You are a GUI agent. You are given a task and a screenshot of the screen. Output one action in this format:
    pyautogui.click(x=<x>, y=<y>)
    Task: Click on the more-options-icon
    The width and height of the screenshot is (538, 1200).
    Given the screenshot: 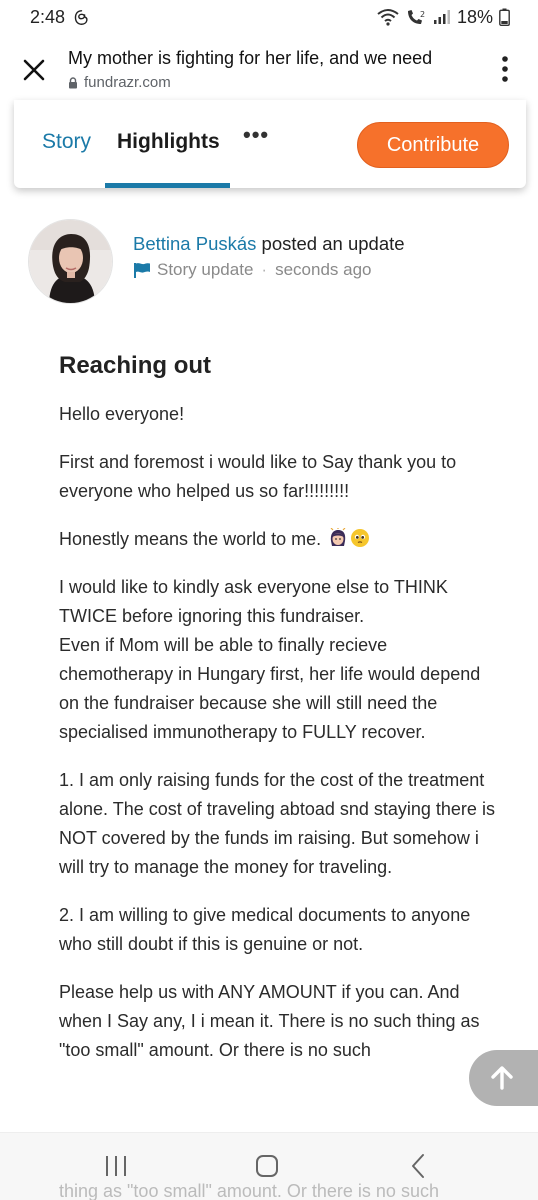 What is the action you would take?
    pyautogui.click(x=505, y=69)
    